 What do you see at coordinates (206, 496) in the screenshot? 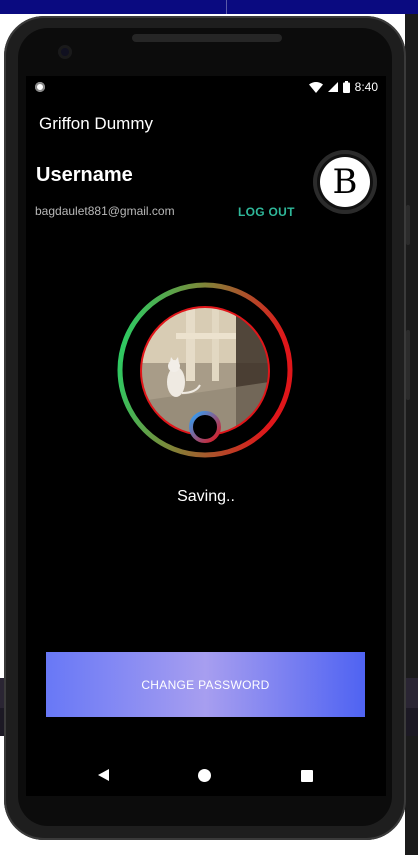
I see `saving-status-text: Saving..` at bounding box center [206, 496].